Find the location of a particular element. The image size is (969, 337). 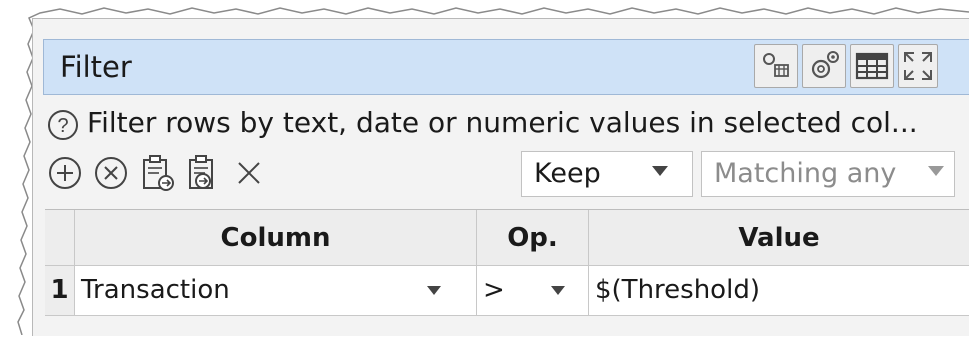

paste-replace-icon is located at coordinates (201, 172).